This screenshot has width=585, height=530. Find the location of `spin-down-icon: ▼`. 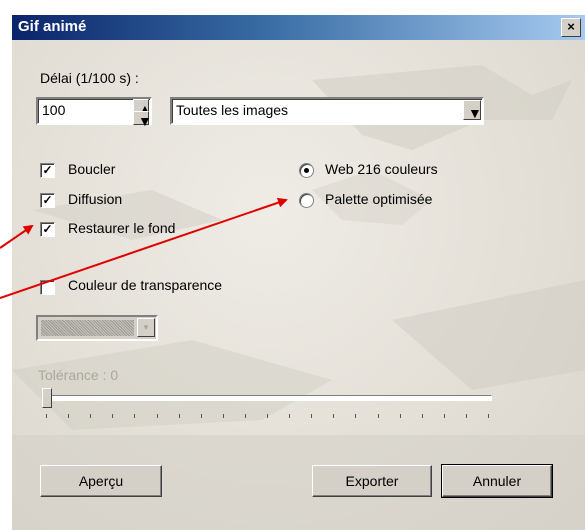

spin-down-icon: ▼ is located at coordinates (145, 121).